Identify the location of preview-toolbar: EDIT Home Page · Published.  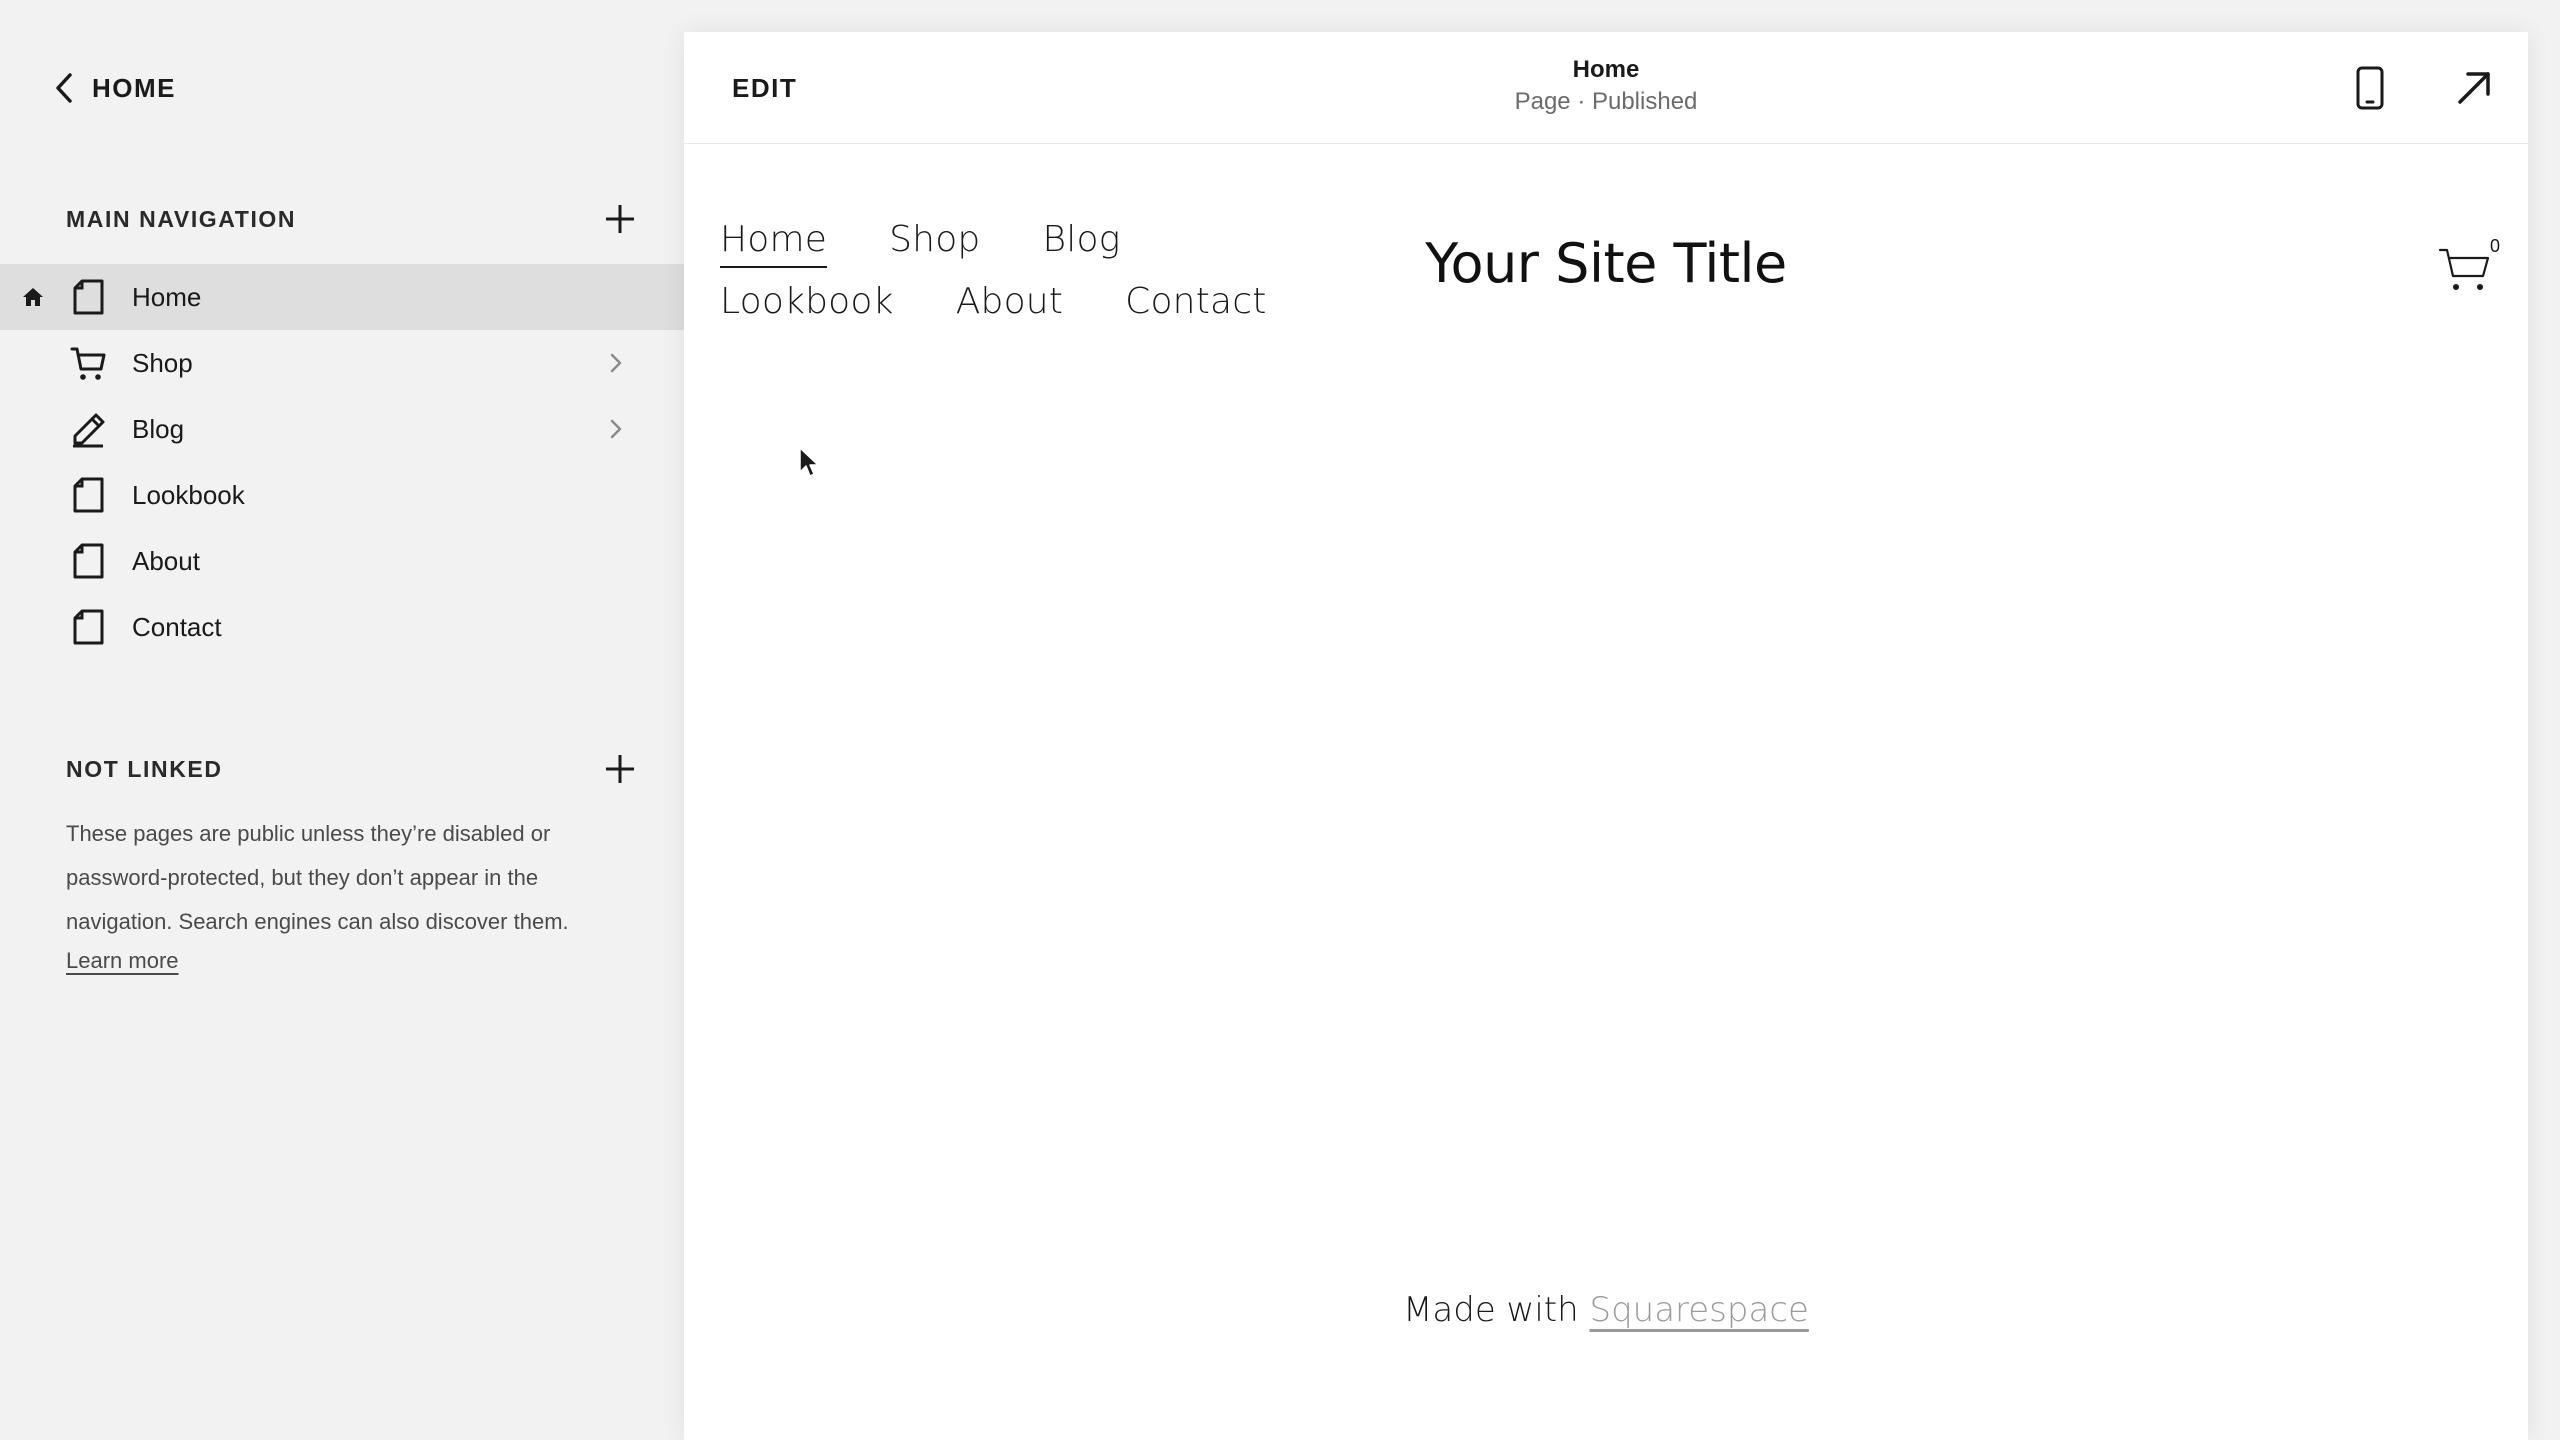
(1606, 88).